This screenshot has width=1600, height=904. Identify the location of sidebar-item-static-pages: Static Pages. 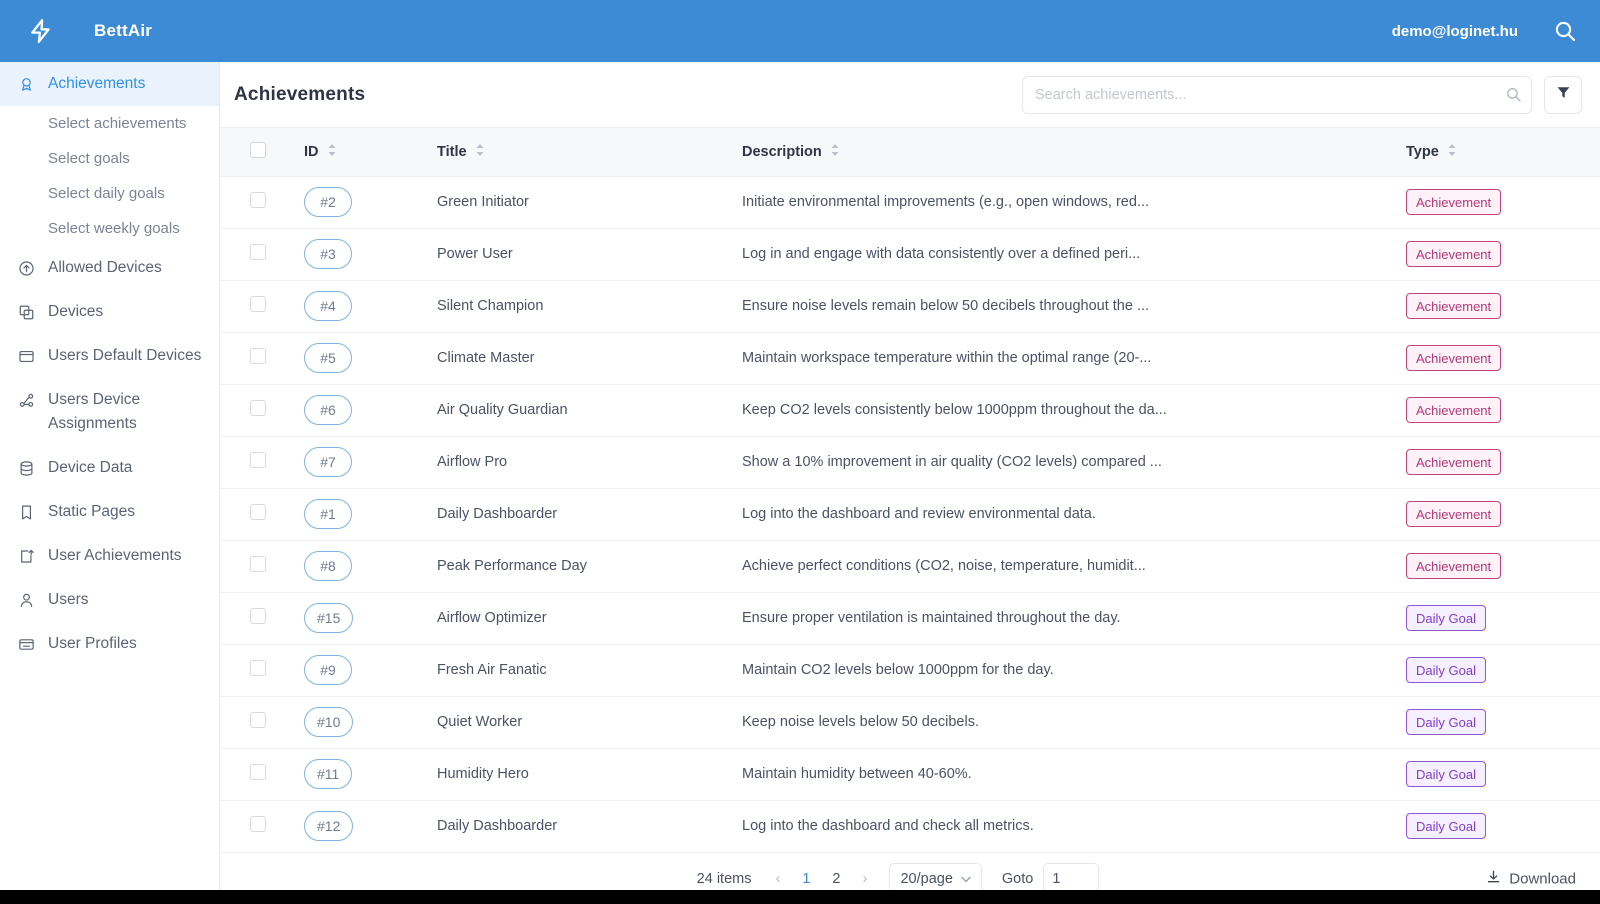
(109, 512).